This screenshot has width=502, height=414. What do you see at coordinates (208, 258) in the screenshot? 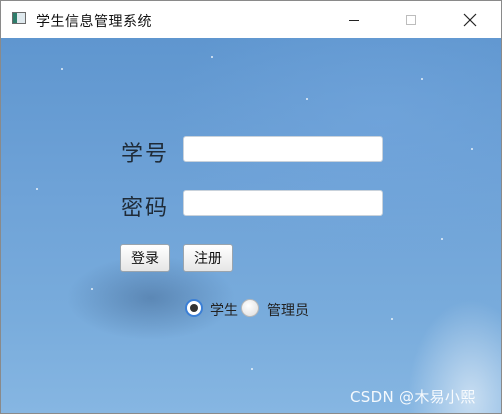
I see `register-button: 注册` at bounding box center [208, 258].